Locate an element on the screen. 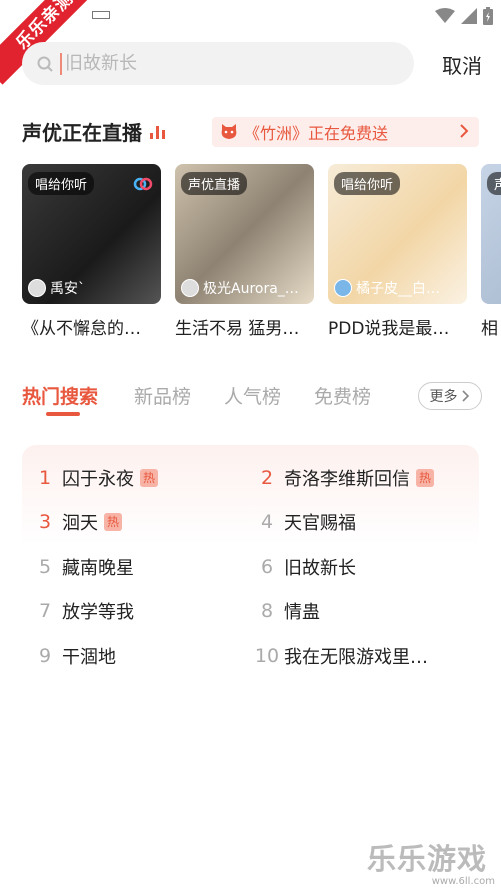 This screenshot has width=501, height=892. rank-number: 9 is located at coordinates (45, 656).